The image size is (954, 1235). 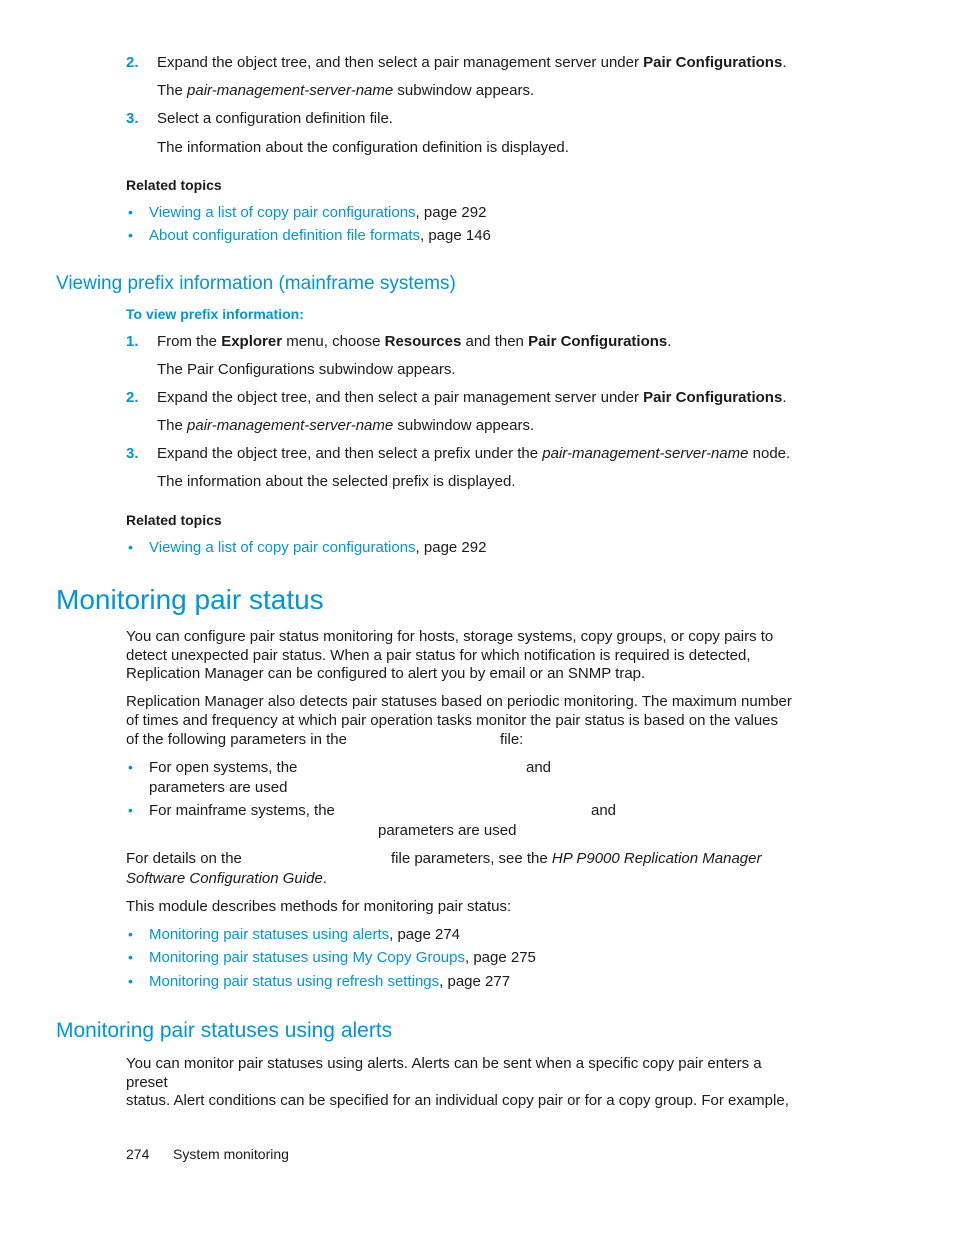 What do you see at coordinates (512, 739) in the screenshot?
I see `text-line: file:` at bounding box center [512, 739].